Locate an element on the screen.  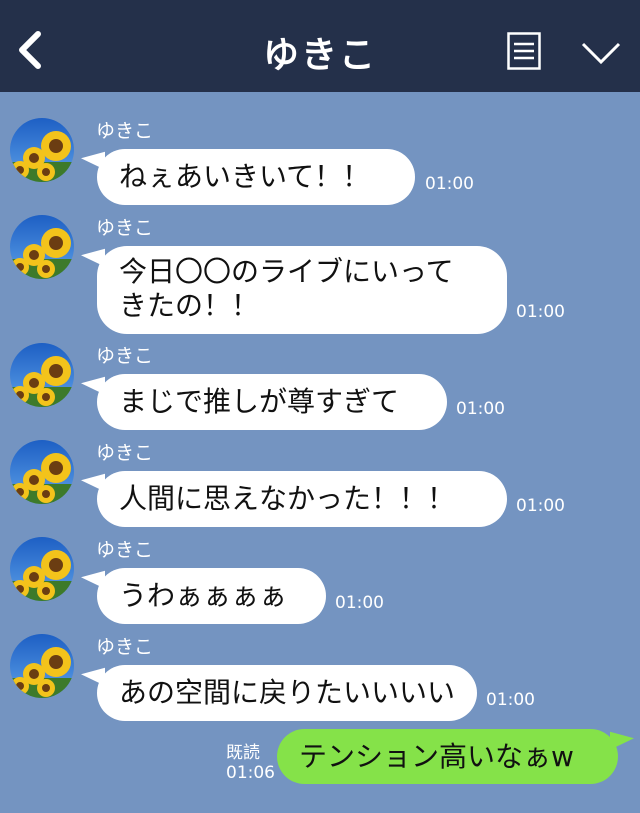
sent-time: 01:06 is located at coordinates (250, 773).